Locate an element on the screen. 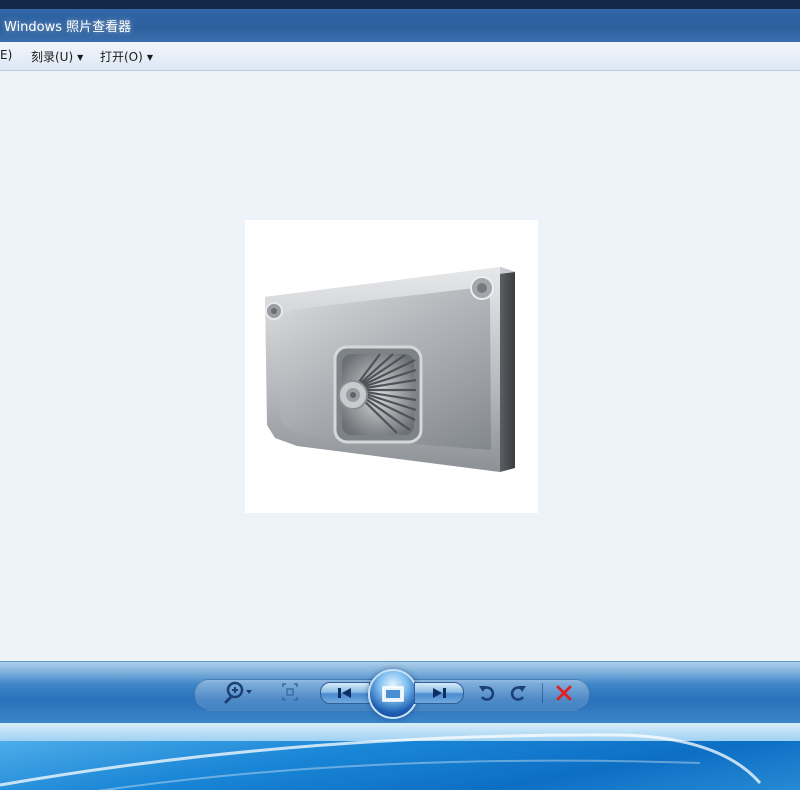 The height and width of the screenshot is (800, 800). rotate-clockwise-icon is located at coordinates (518, 693).